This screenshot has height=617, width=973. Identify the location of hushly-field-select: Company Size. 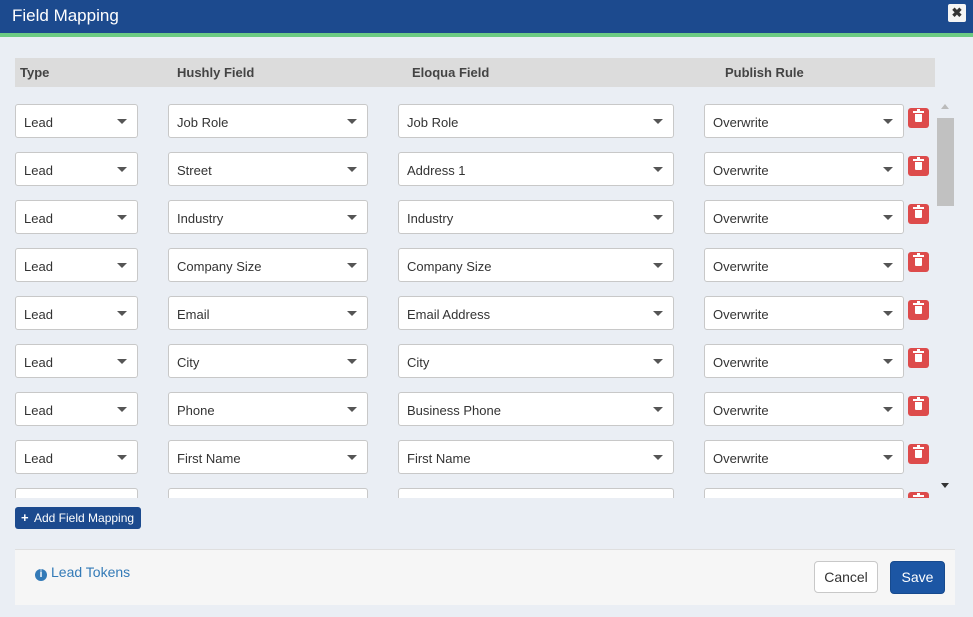
(268, 265).